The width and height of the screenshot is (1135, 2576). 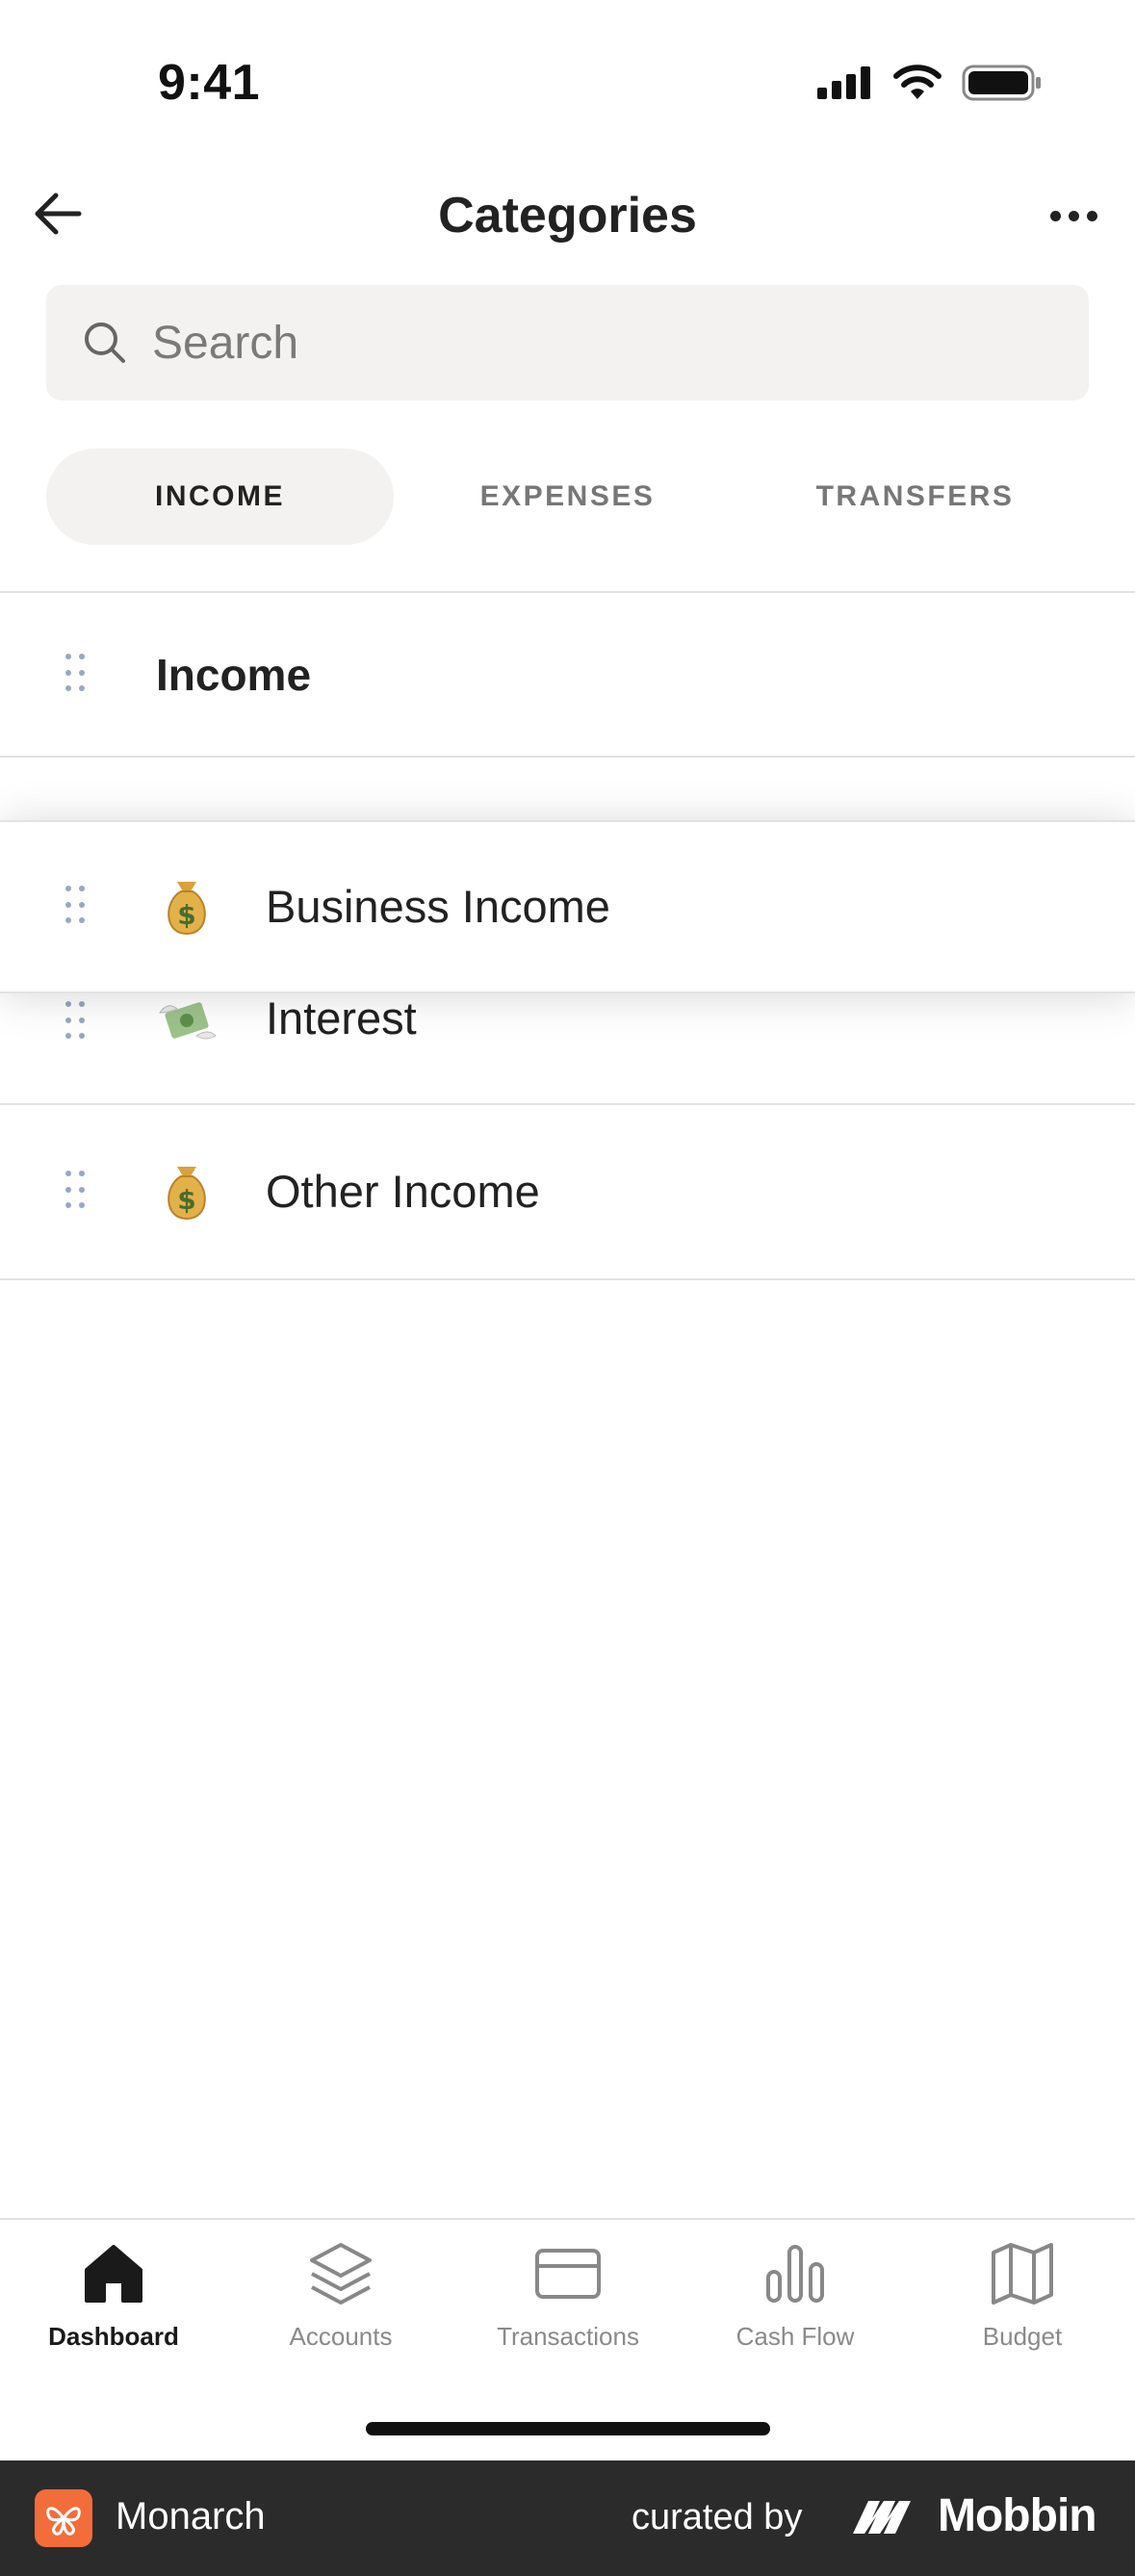 I want to click on mobbin-text: Mobbin, so click(x=1017, y=2515).